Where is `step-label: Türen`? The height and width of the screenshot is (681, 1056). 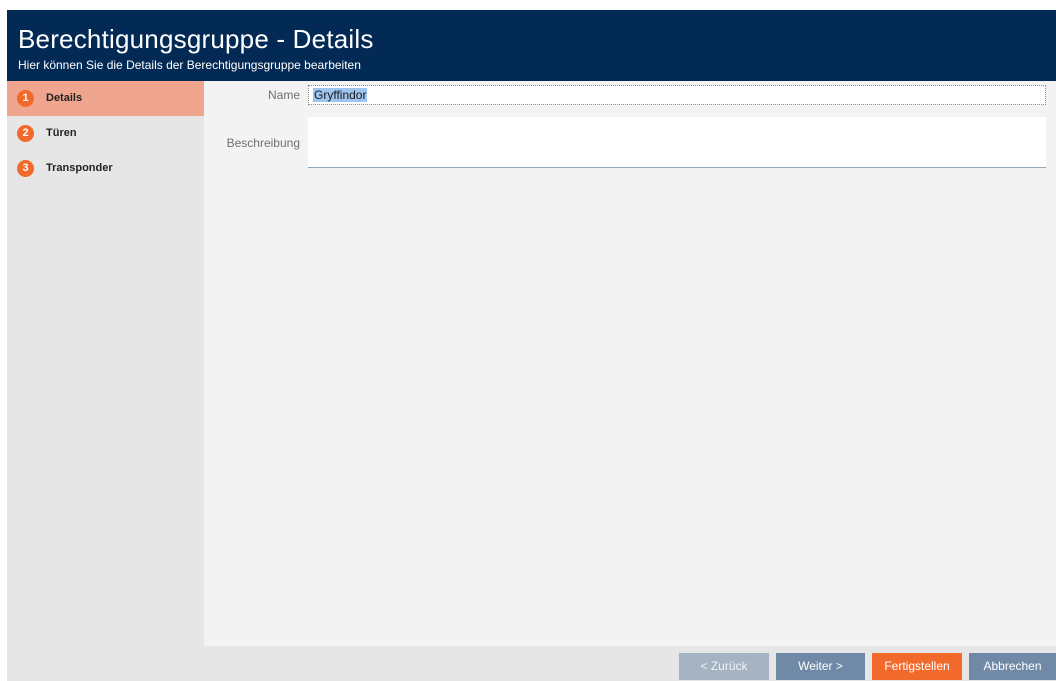
step-label: Türen is located at coordinates (61, 133).